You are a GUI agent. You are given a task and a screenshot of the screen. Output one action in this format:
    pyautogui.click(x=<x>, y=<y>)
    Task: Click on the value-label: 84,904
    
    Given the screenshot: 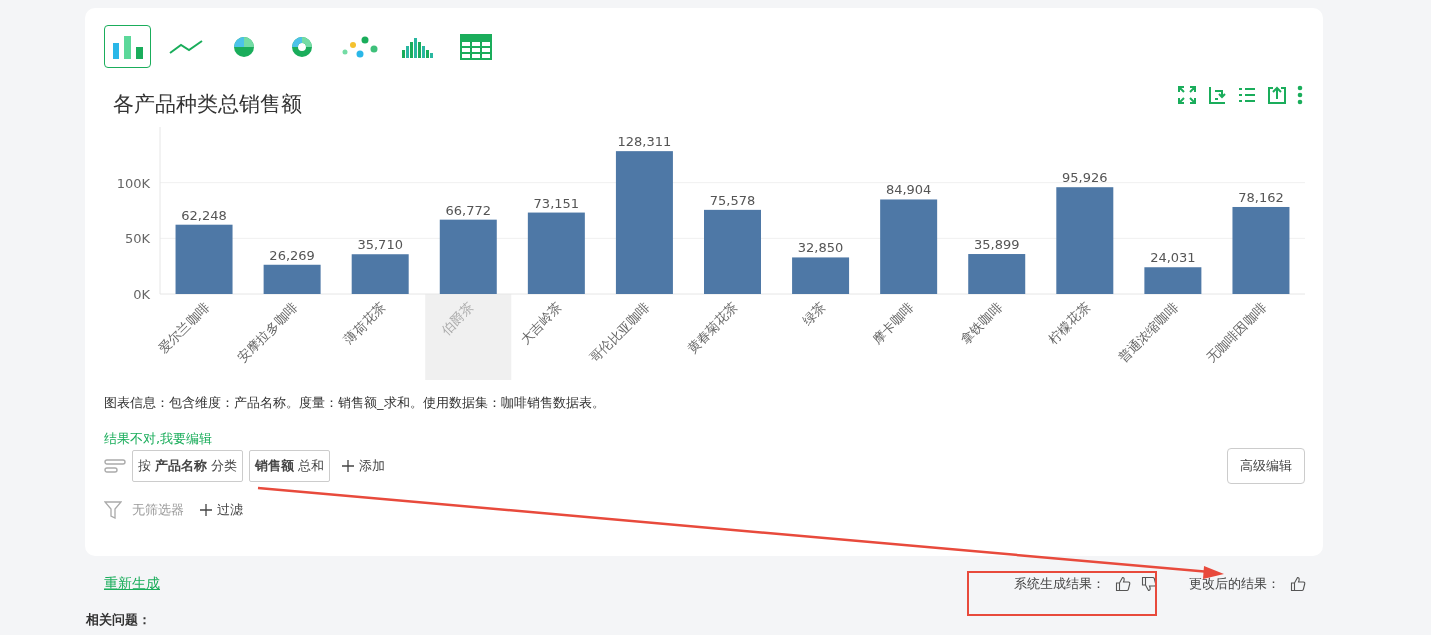 What is the action you would take?
    pyautogui.click(x=908, y=190)
    